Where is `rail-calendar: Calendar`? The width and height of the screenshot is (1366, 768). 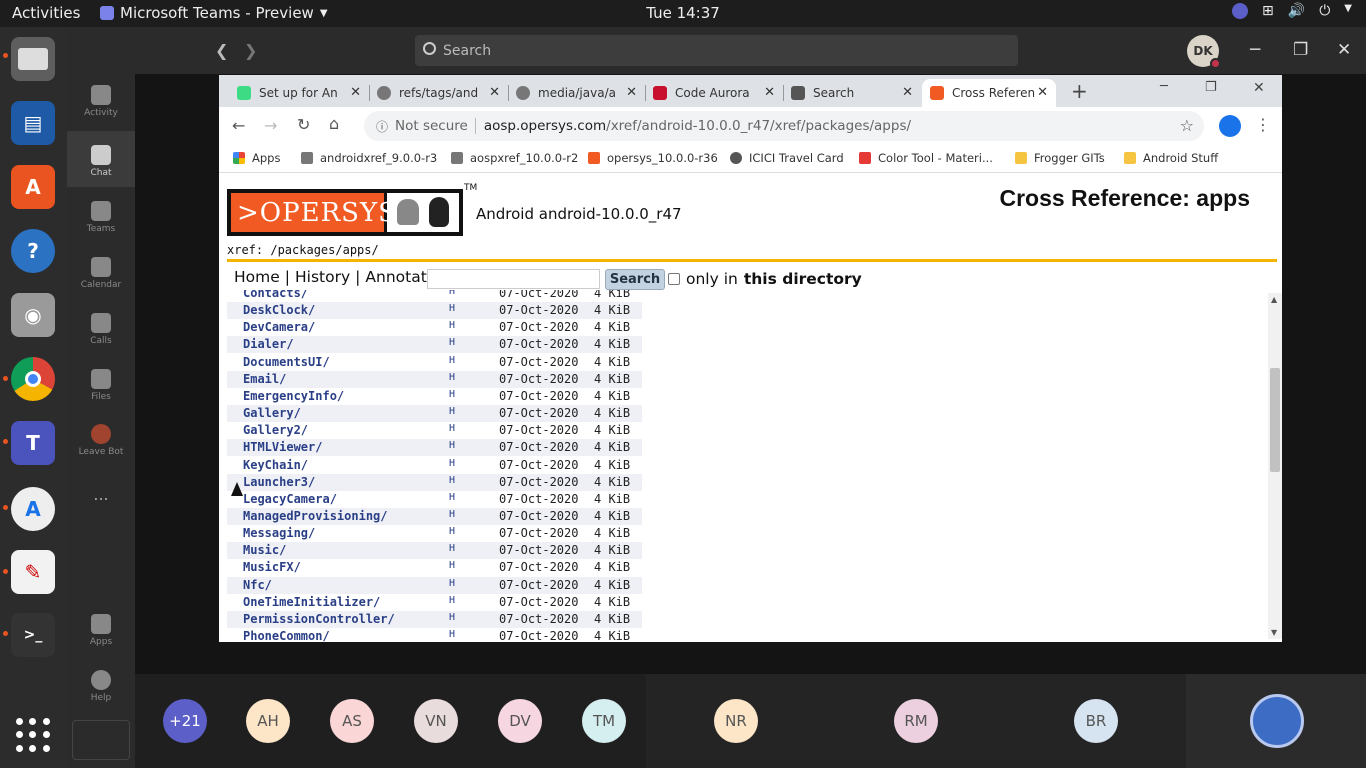 rail-calendar: Calendar is located at coordinates (101, 273).